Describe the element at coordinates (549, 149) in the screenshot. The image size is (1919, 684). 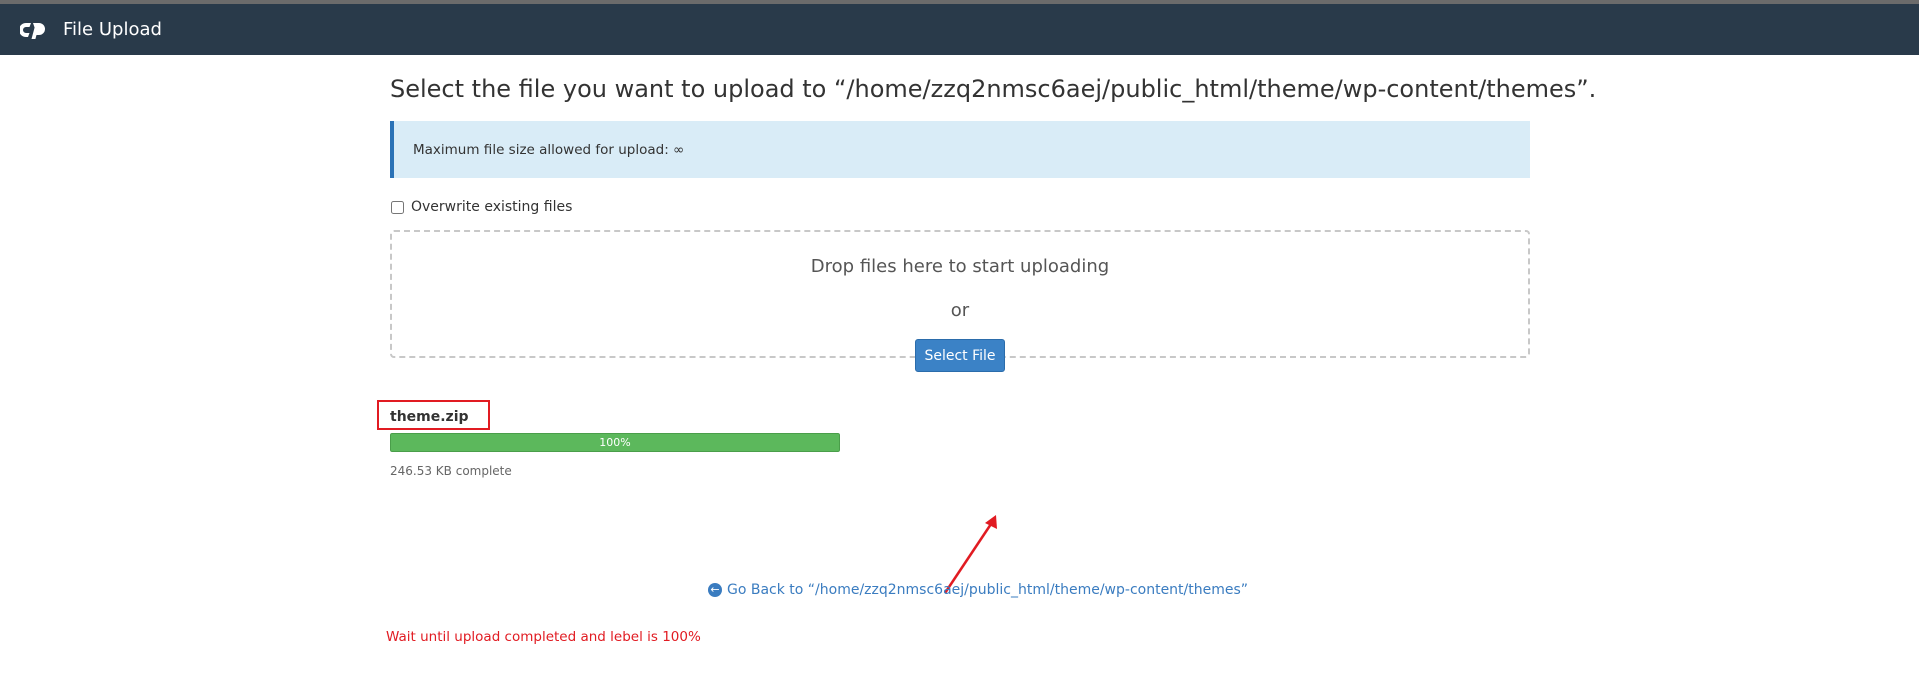
I see `alert-text: Maximum file size allowed for upload: ∞` at that location.